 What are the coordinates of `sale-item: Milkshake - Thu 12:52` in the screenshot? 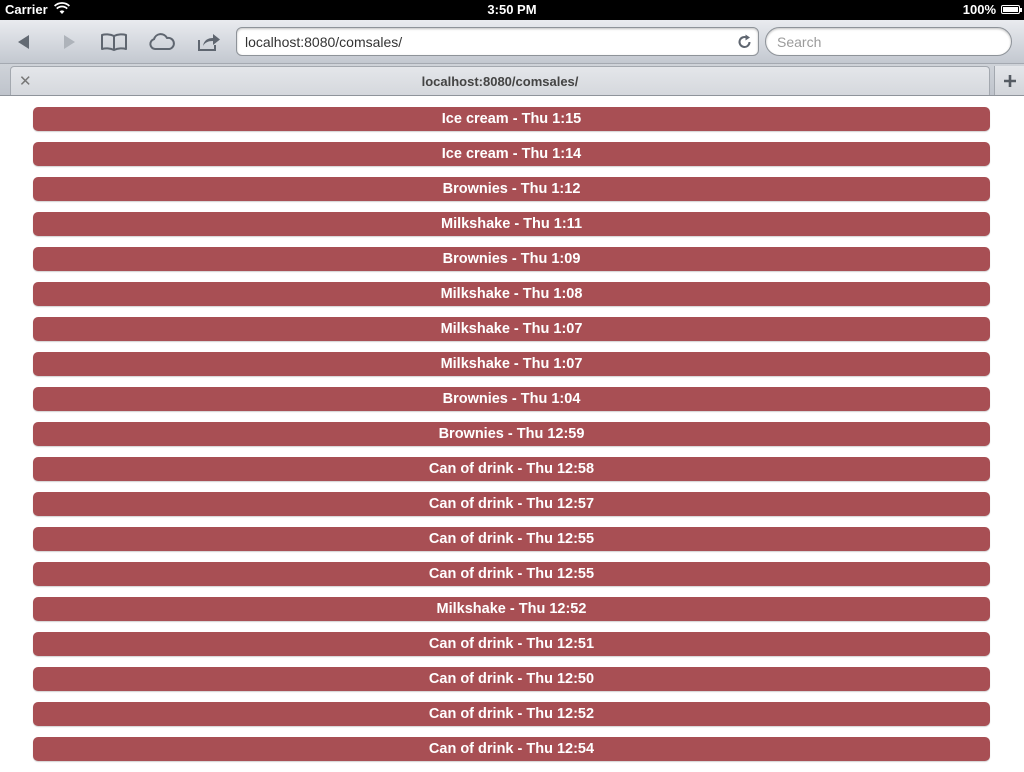 It's located at (511, 609).